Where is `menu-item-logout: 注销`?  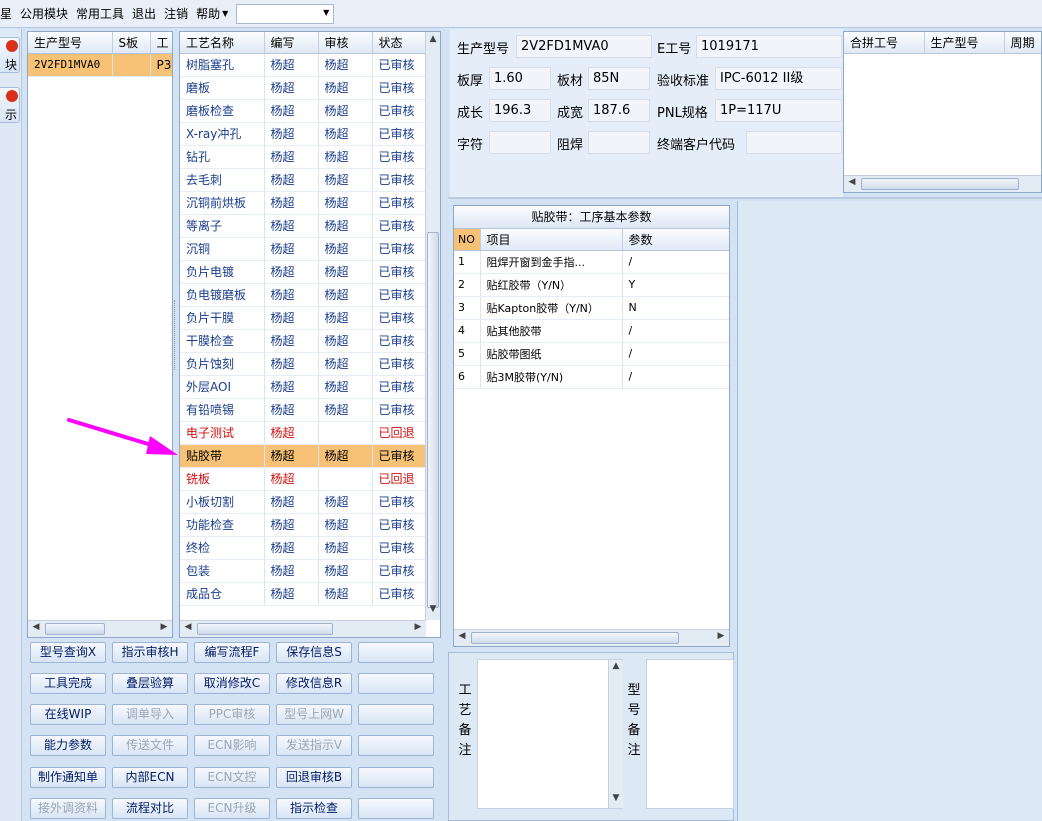 menu-item-logout: 注销 is located at coordinates (176, 13).